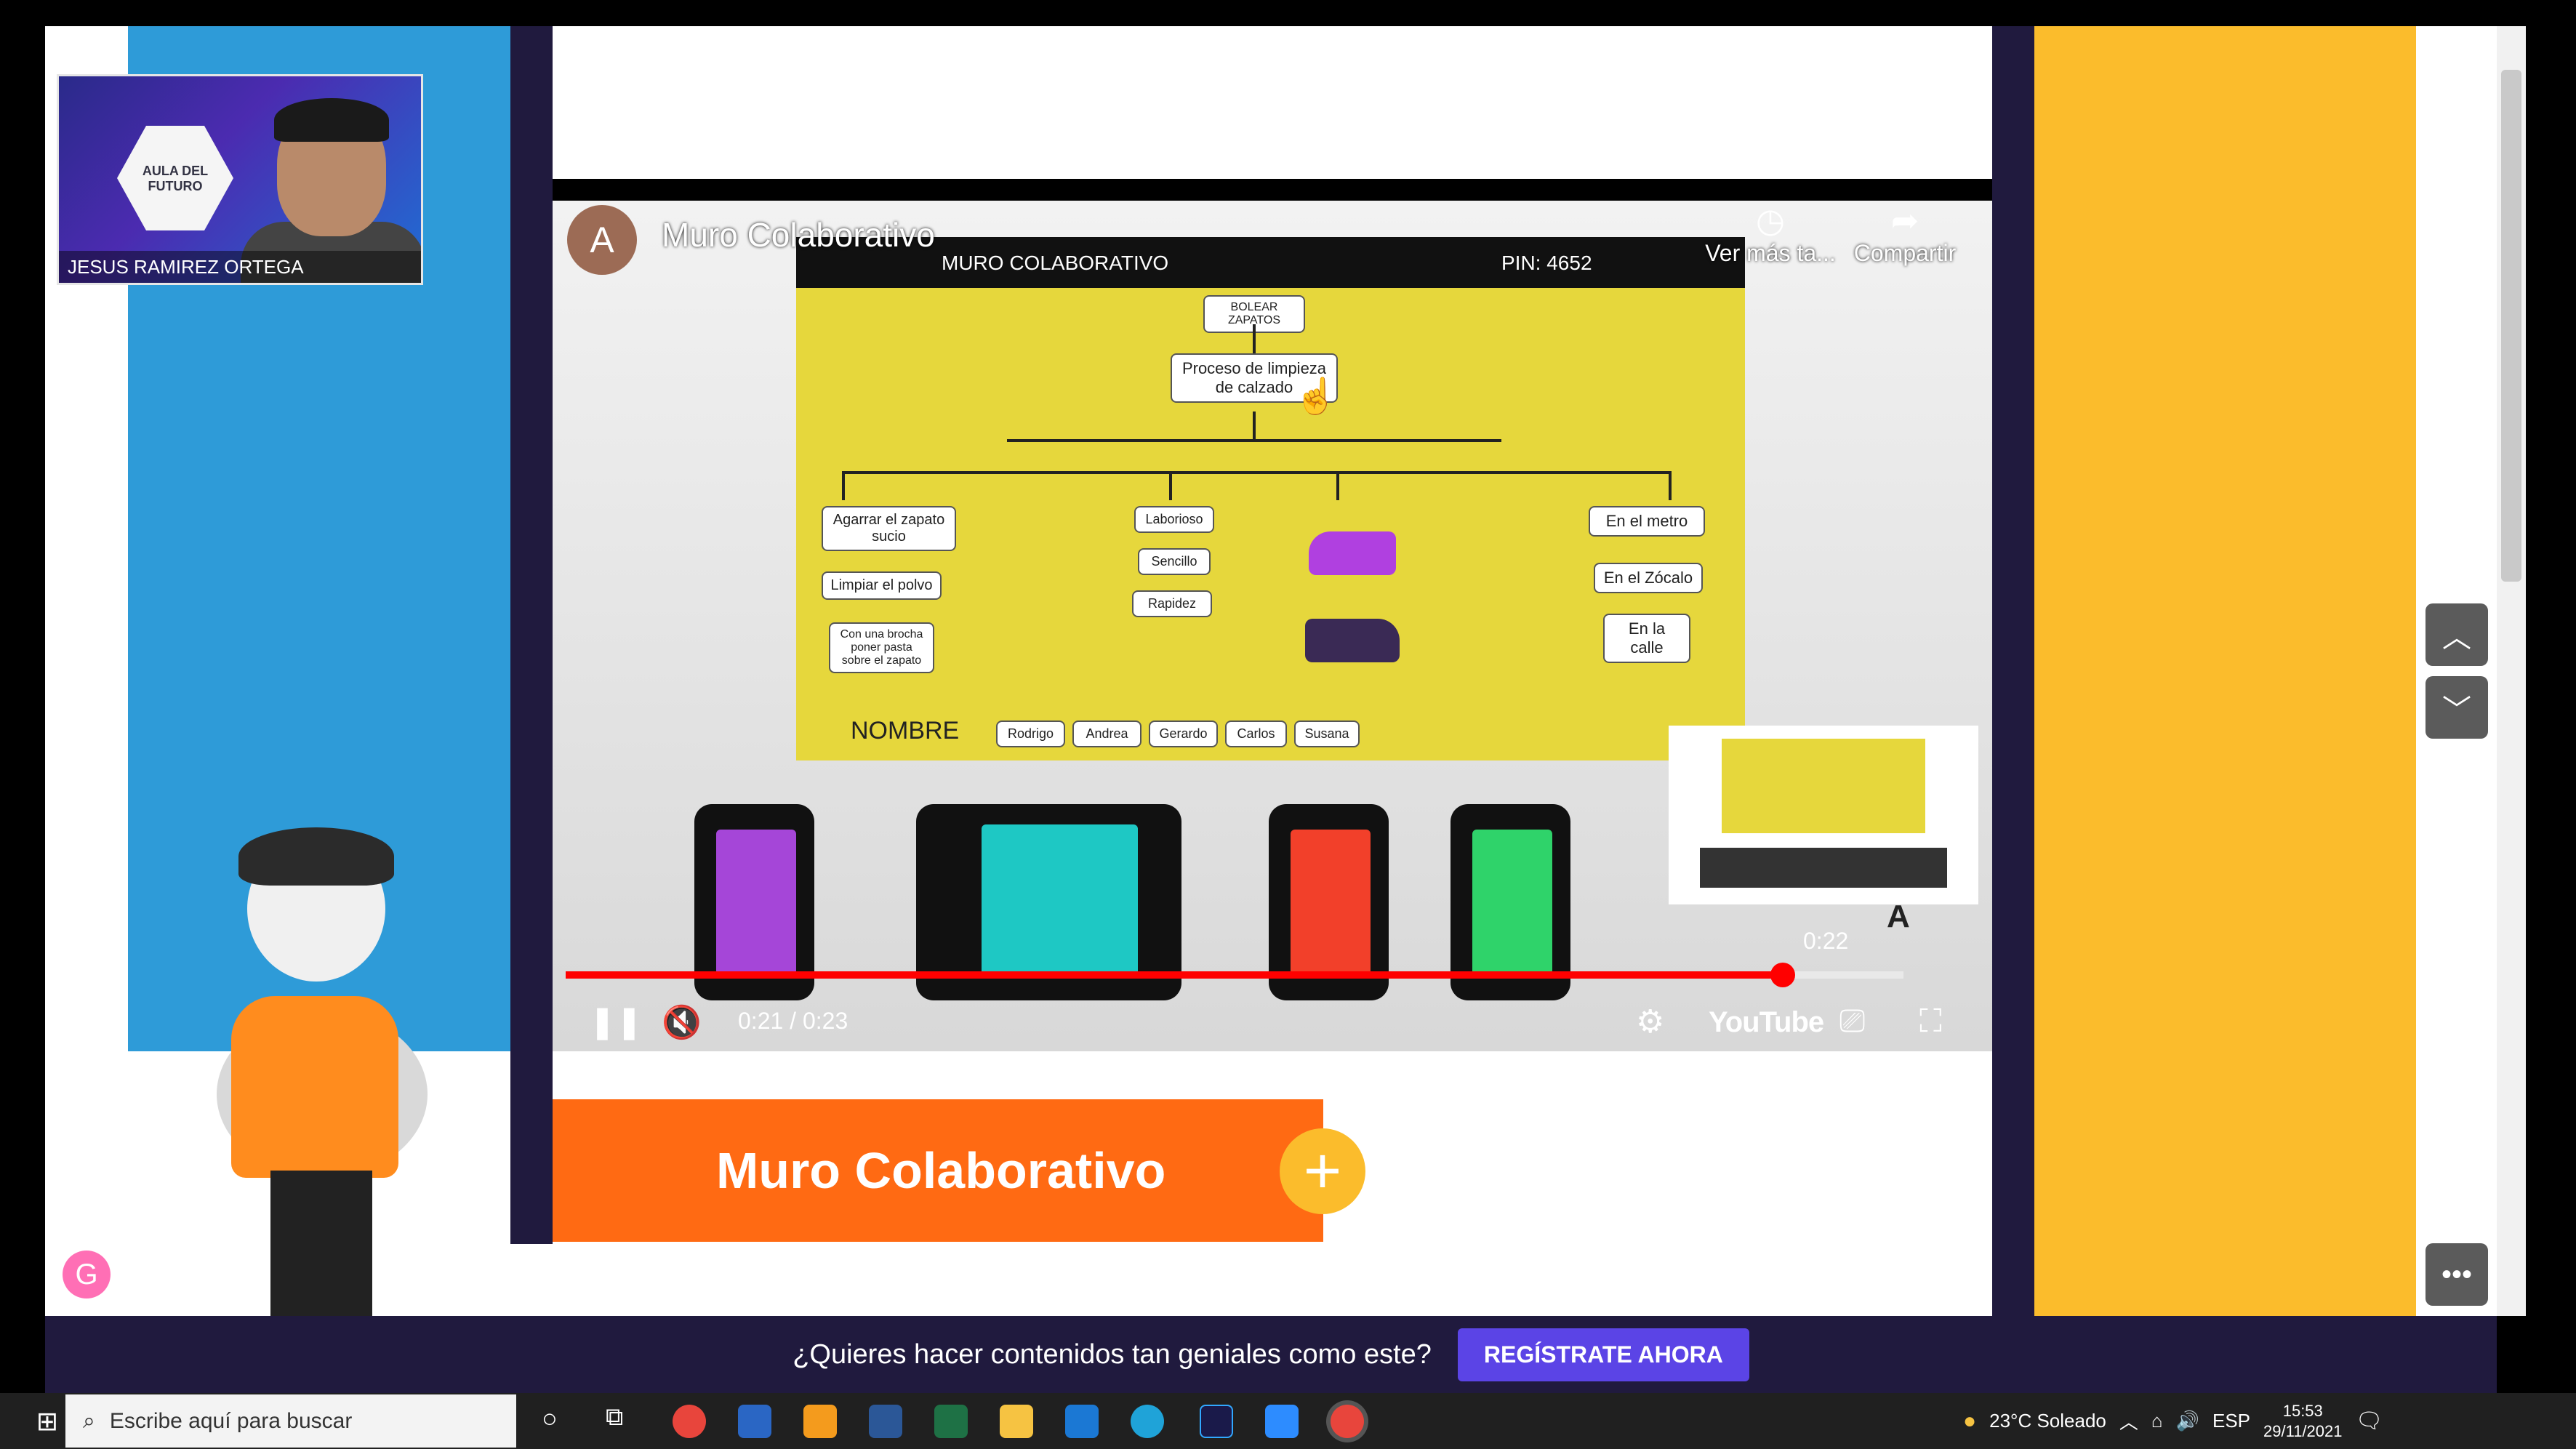  I want to click on time-current: 0:21, so click(761, 1021).